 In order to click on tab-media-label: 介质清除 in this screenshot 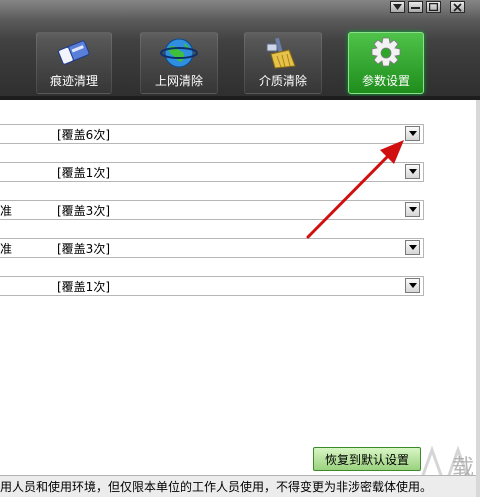, I will do `click(282, 81)`.